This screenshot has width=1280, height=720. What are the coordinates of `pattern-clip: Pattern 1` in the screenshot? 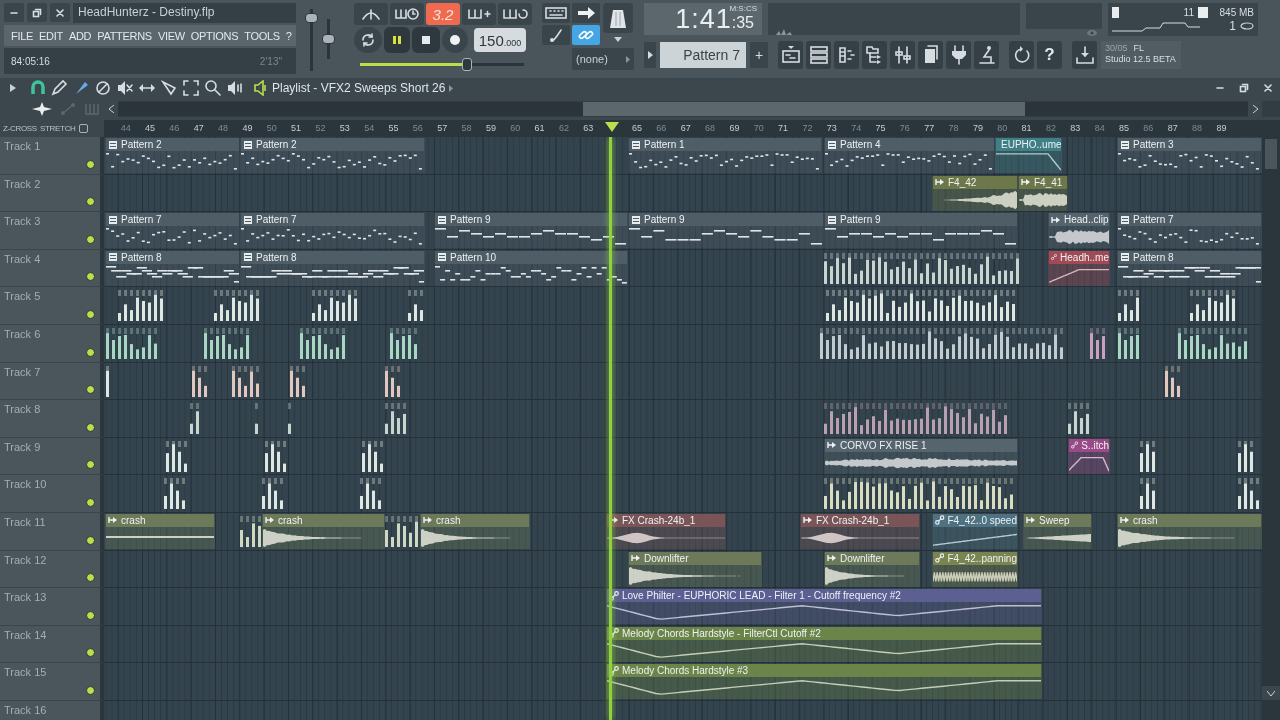 It's located at (725, 155).